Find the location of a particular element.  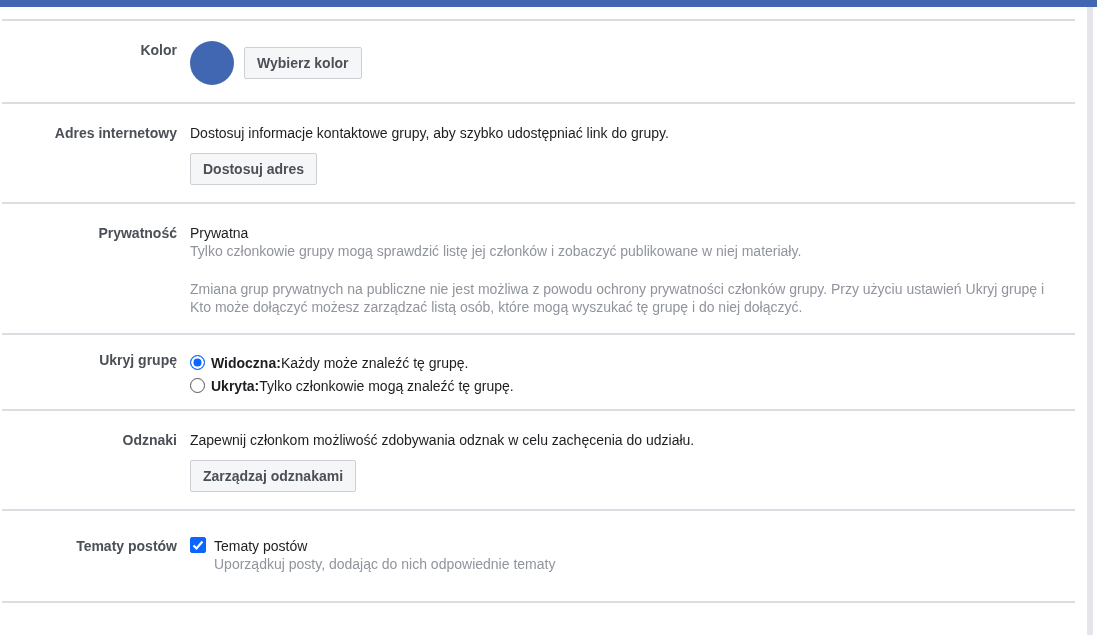

privacy-note: Tylko członkowie grupy mogą sprawdzić listę jej członków i zobaczyć publikowane w niej materiały. is located at coordinates (496, 251).